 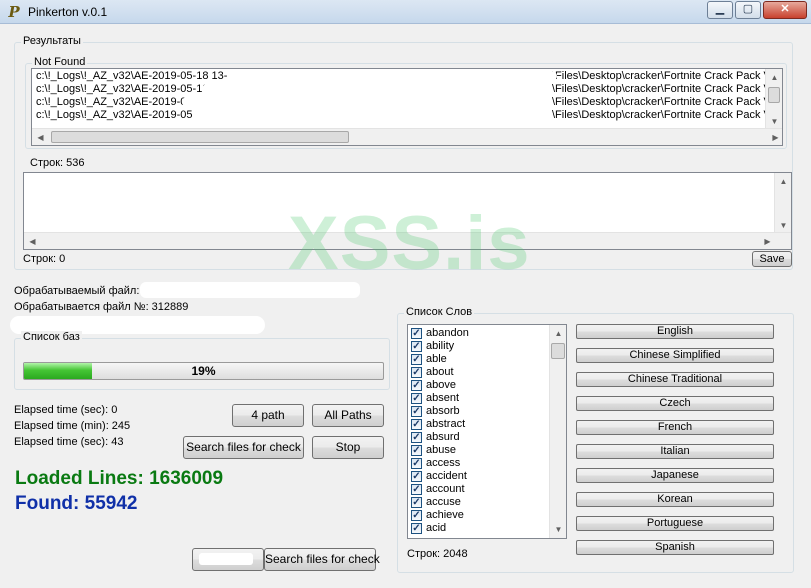 What do you see at coordinates (119, 478) in the screenshot?
I see `loaded-lines-stat: Loaded Lines: 1636009` at bounding box center [119, 478].